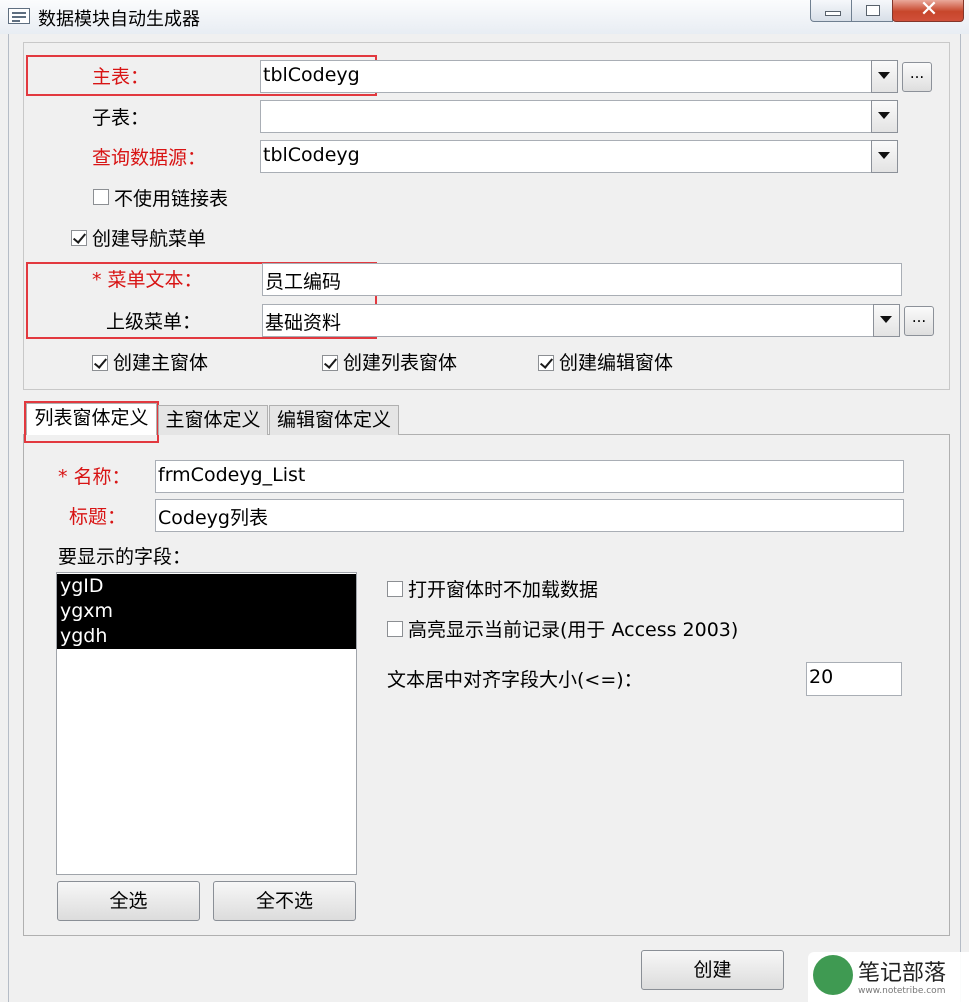 Image resolution: width=969 pixels, height=1002 pixels. I want to click on query-source-combo: tblCodeyg, so click(566, 156).